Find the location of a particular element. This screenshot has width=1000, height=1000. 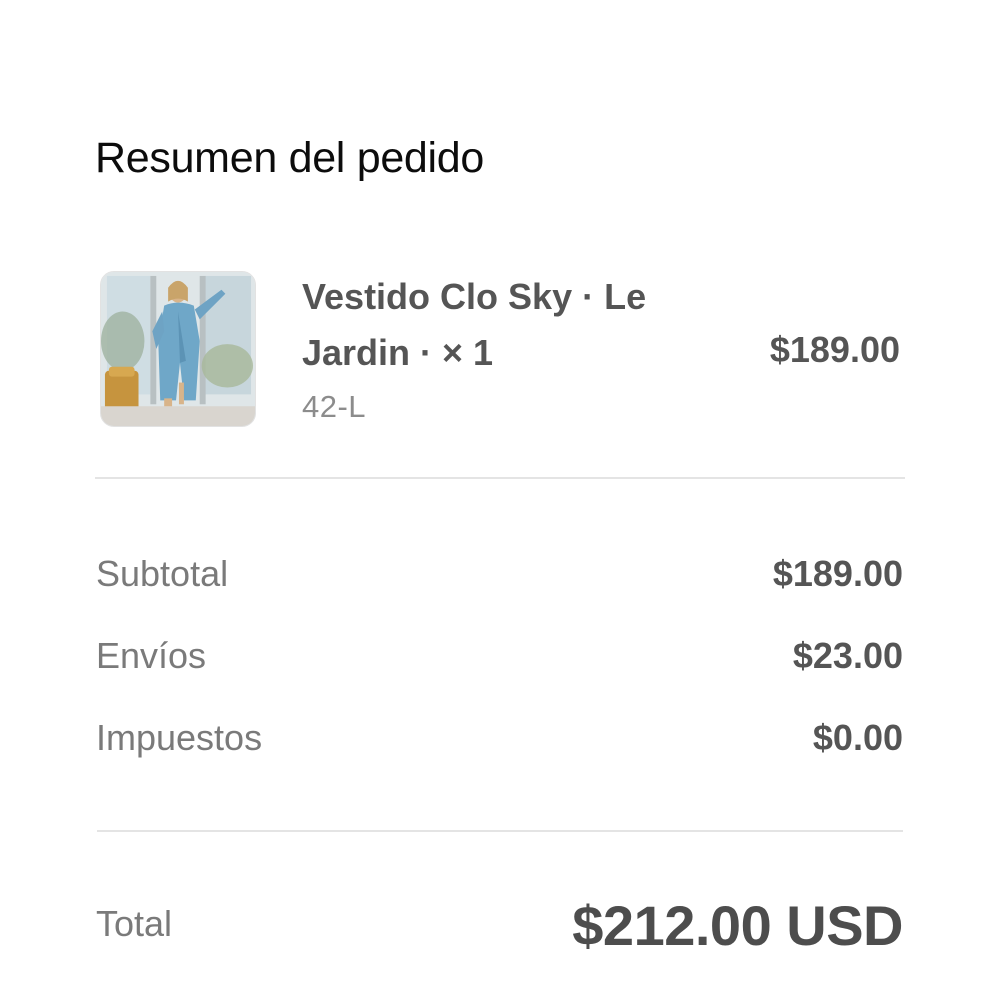

product-variant: 42-L is located at coordinates (334, 406).